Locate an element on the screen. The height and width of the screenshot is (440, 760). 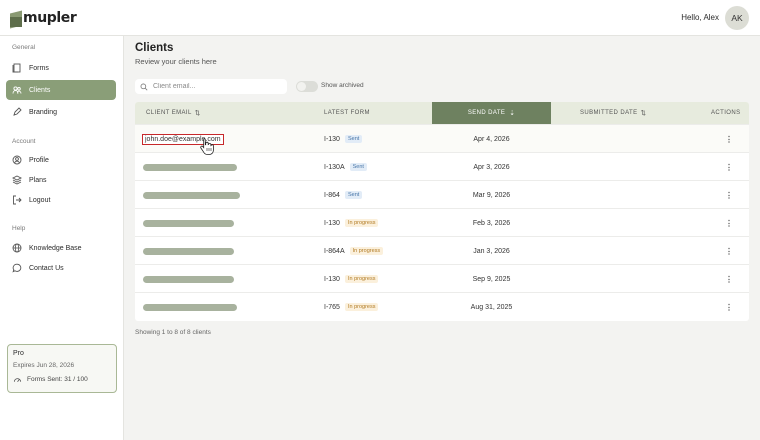
top-bar: mupler Hello, Alex AK is located at coordinates (380, 18).